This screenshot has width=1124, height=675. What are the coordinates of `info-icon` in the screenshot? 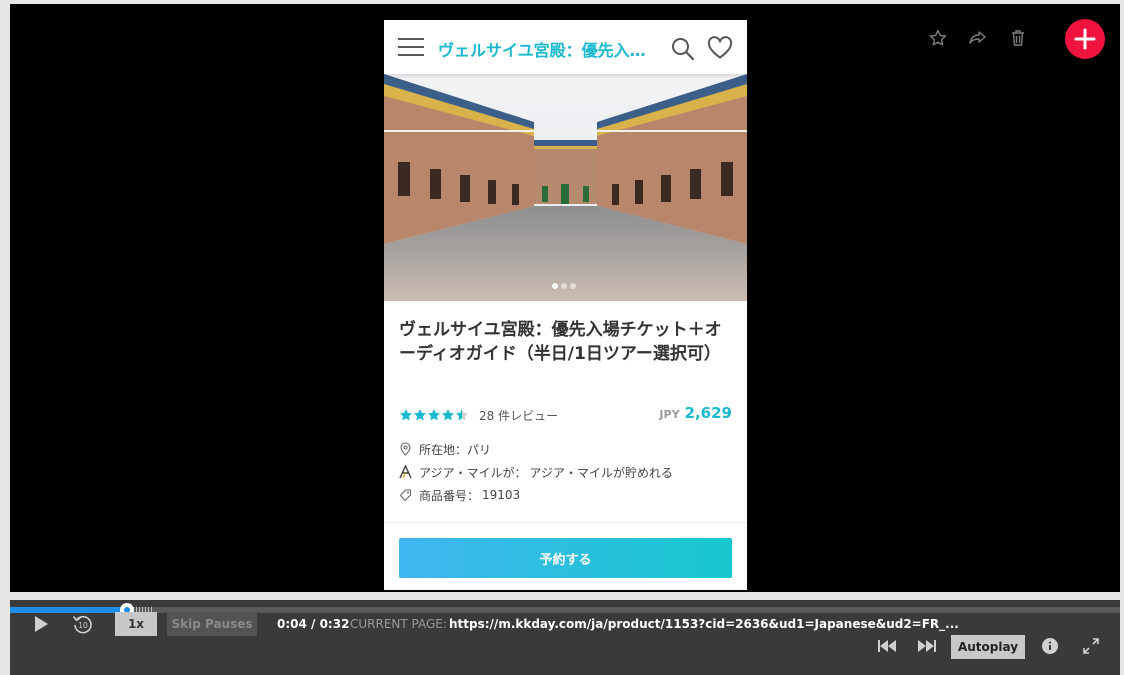 It's located at (1050, 646).